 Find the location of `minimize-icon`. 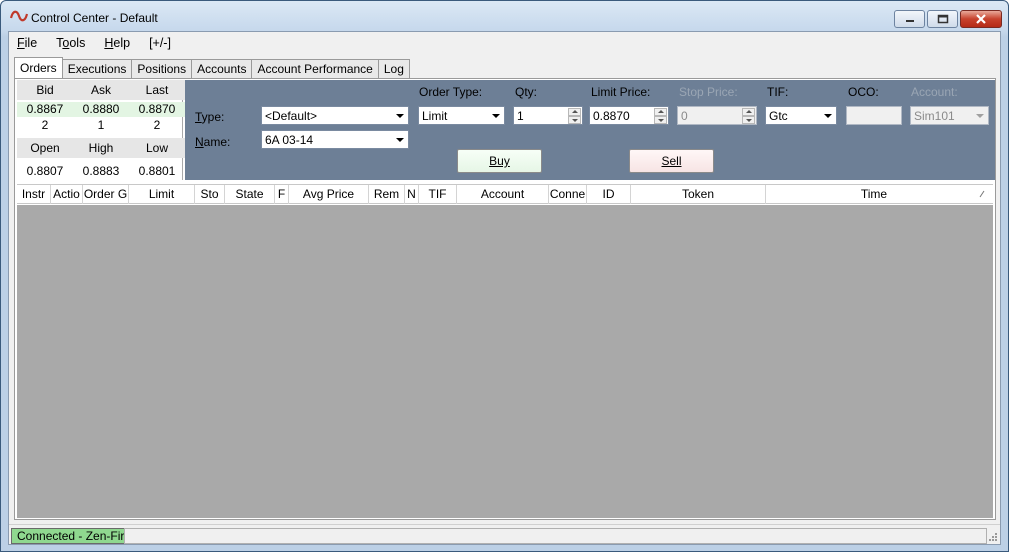

minimize-icon is located at coordinates (909, 21).